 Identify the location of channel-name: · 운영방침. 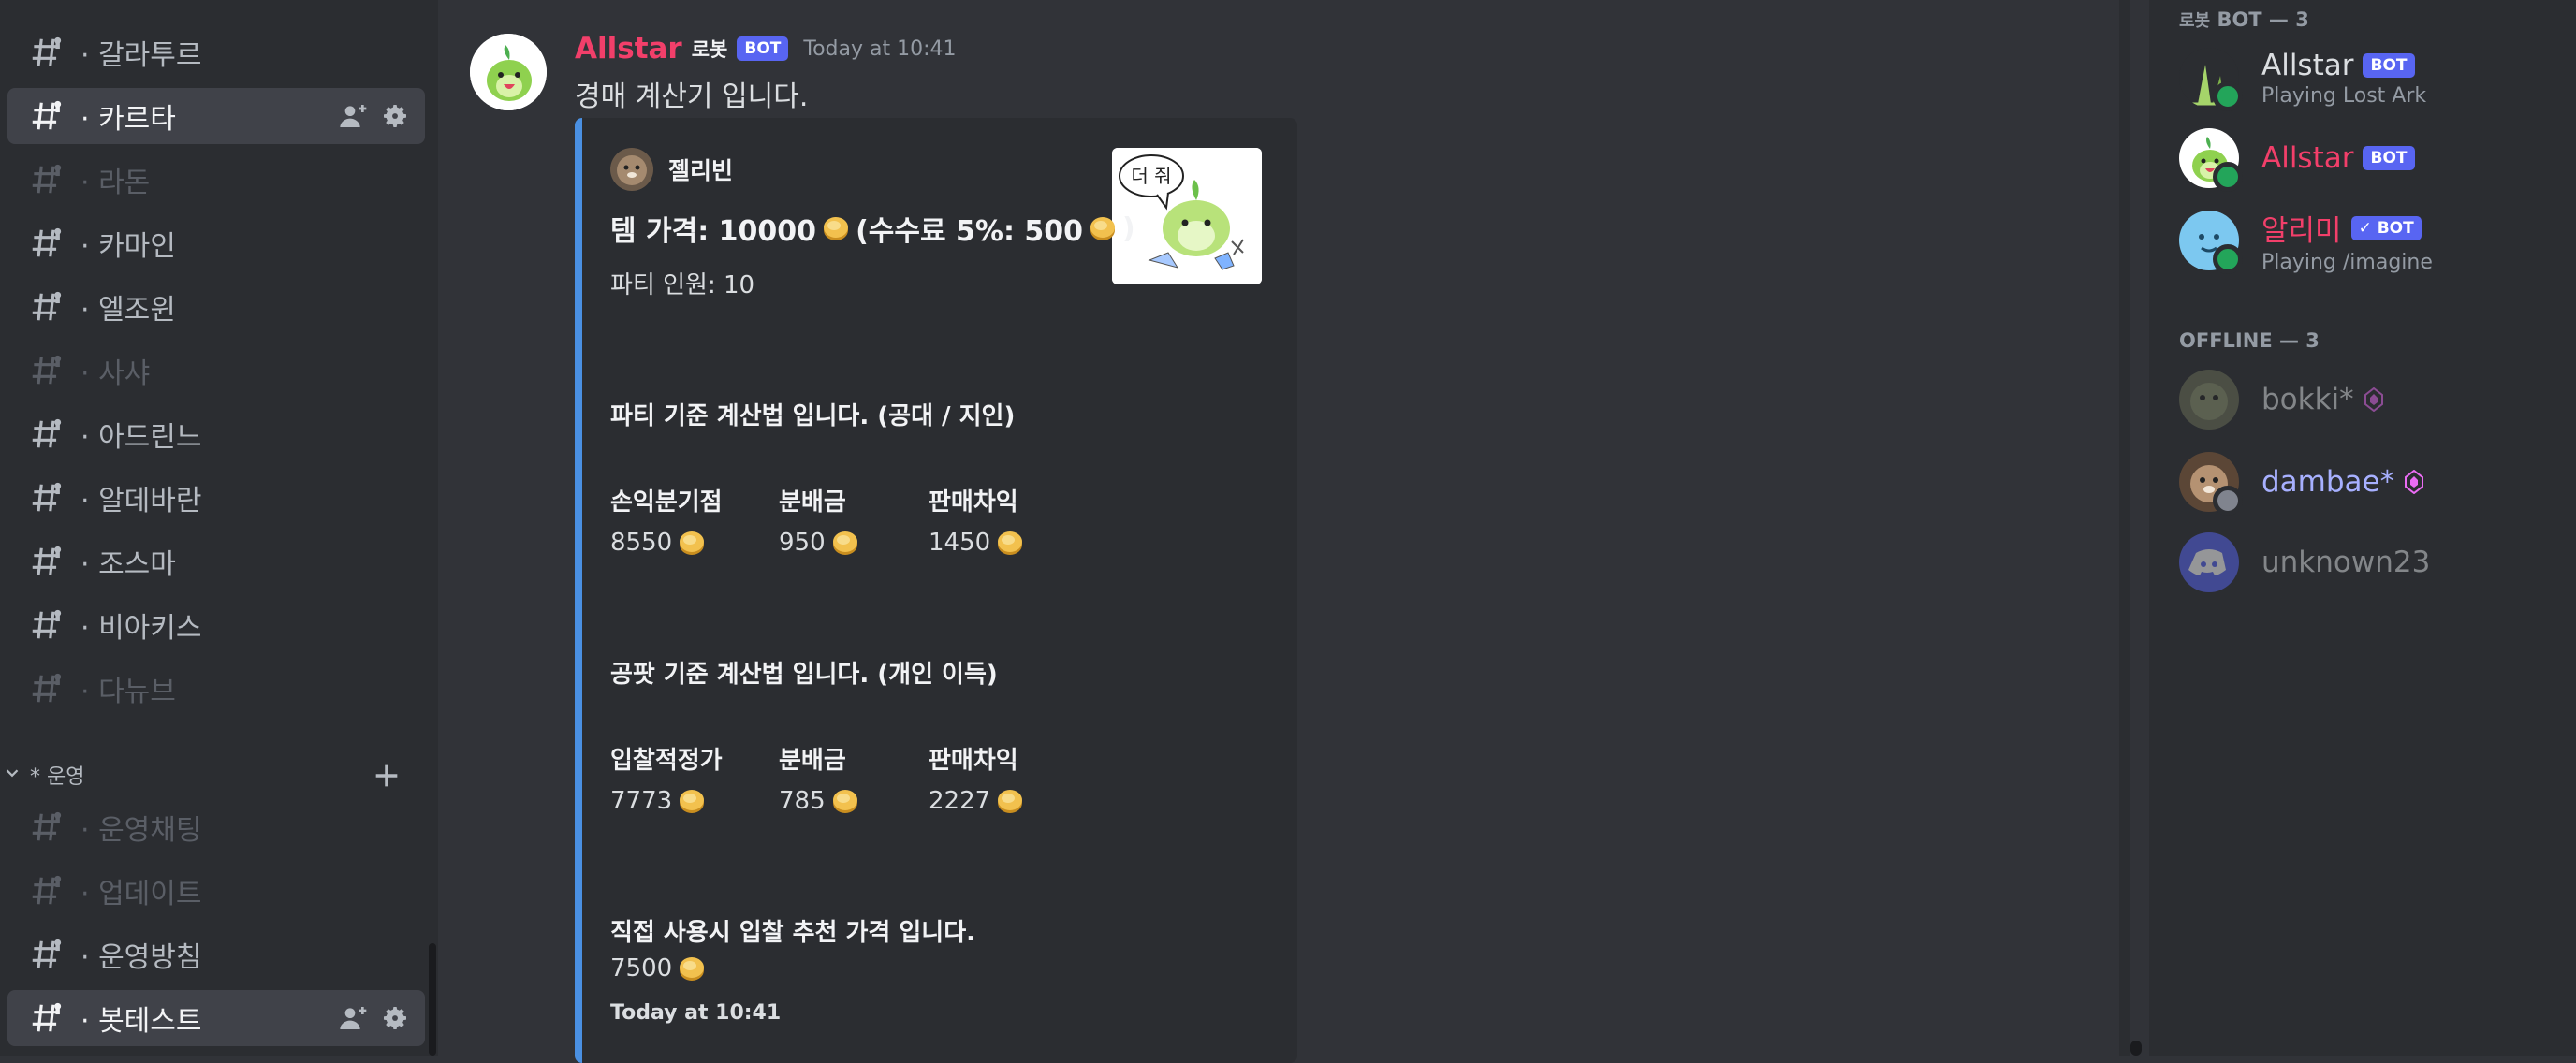
(141, 957).